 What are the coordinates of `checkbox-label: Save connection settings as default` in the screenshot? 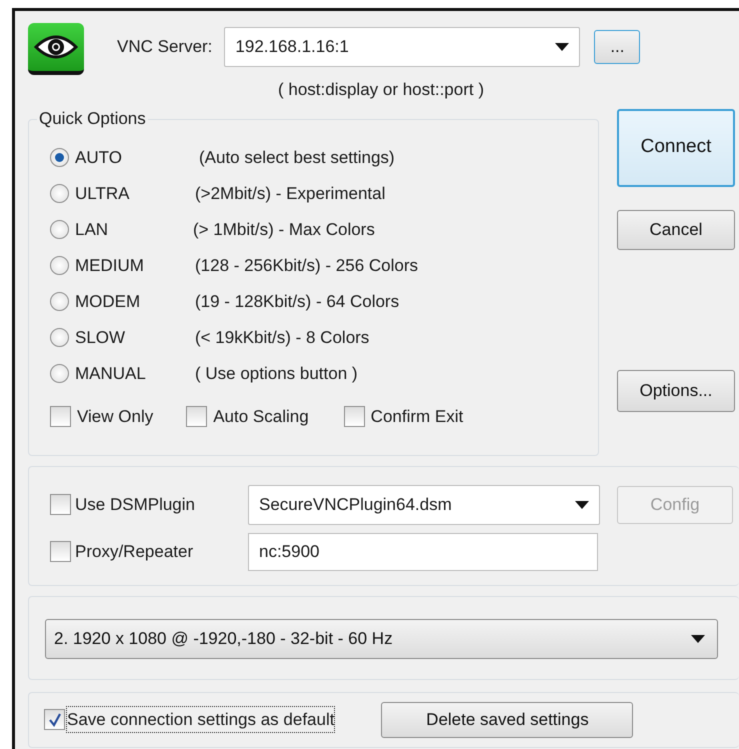 It's located at (200, 719).